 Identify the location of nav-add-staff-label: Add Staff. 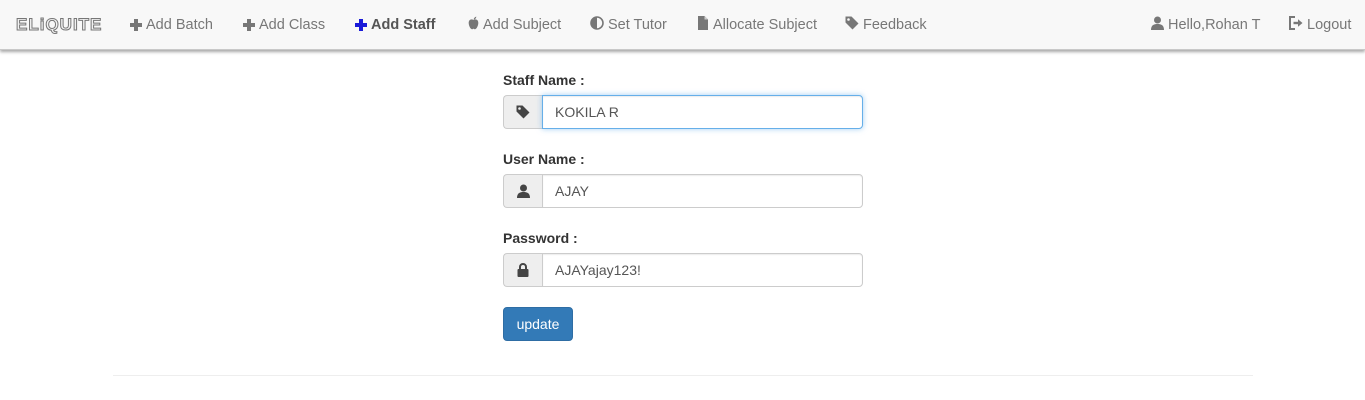
(403, 25).